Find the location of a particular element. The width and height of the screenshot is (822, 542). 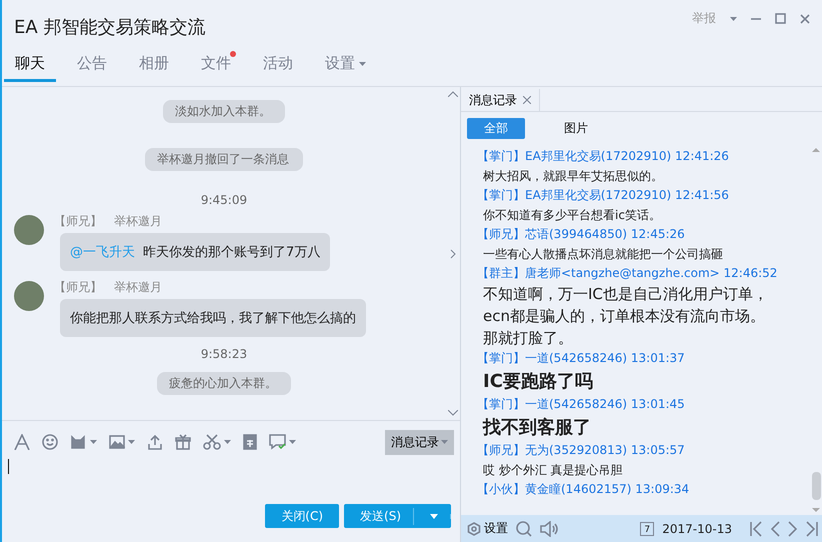

history-button: 消息记录 is located at coordinates (419, 442).